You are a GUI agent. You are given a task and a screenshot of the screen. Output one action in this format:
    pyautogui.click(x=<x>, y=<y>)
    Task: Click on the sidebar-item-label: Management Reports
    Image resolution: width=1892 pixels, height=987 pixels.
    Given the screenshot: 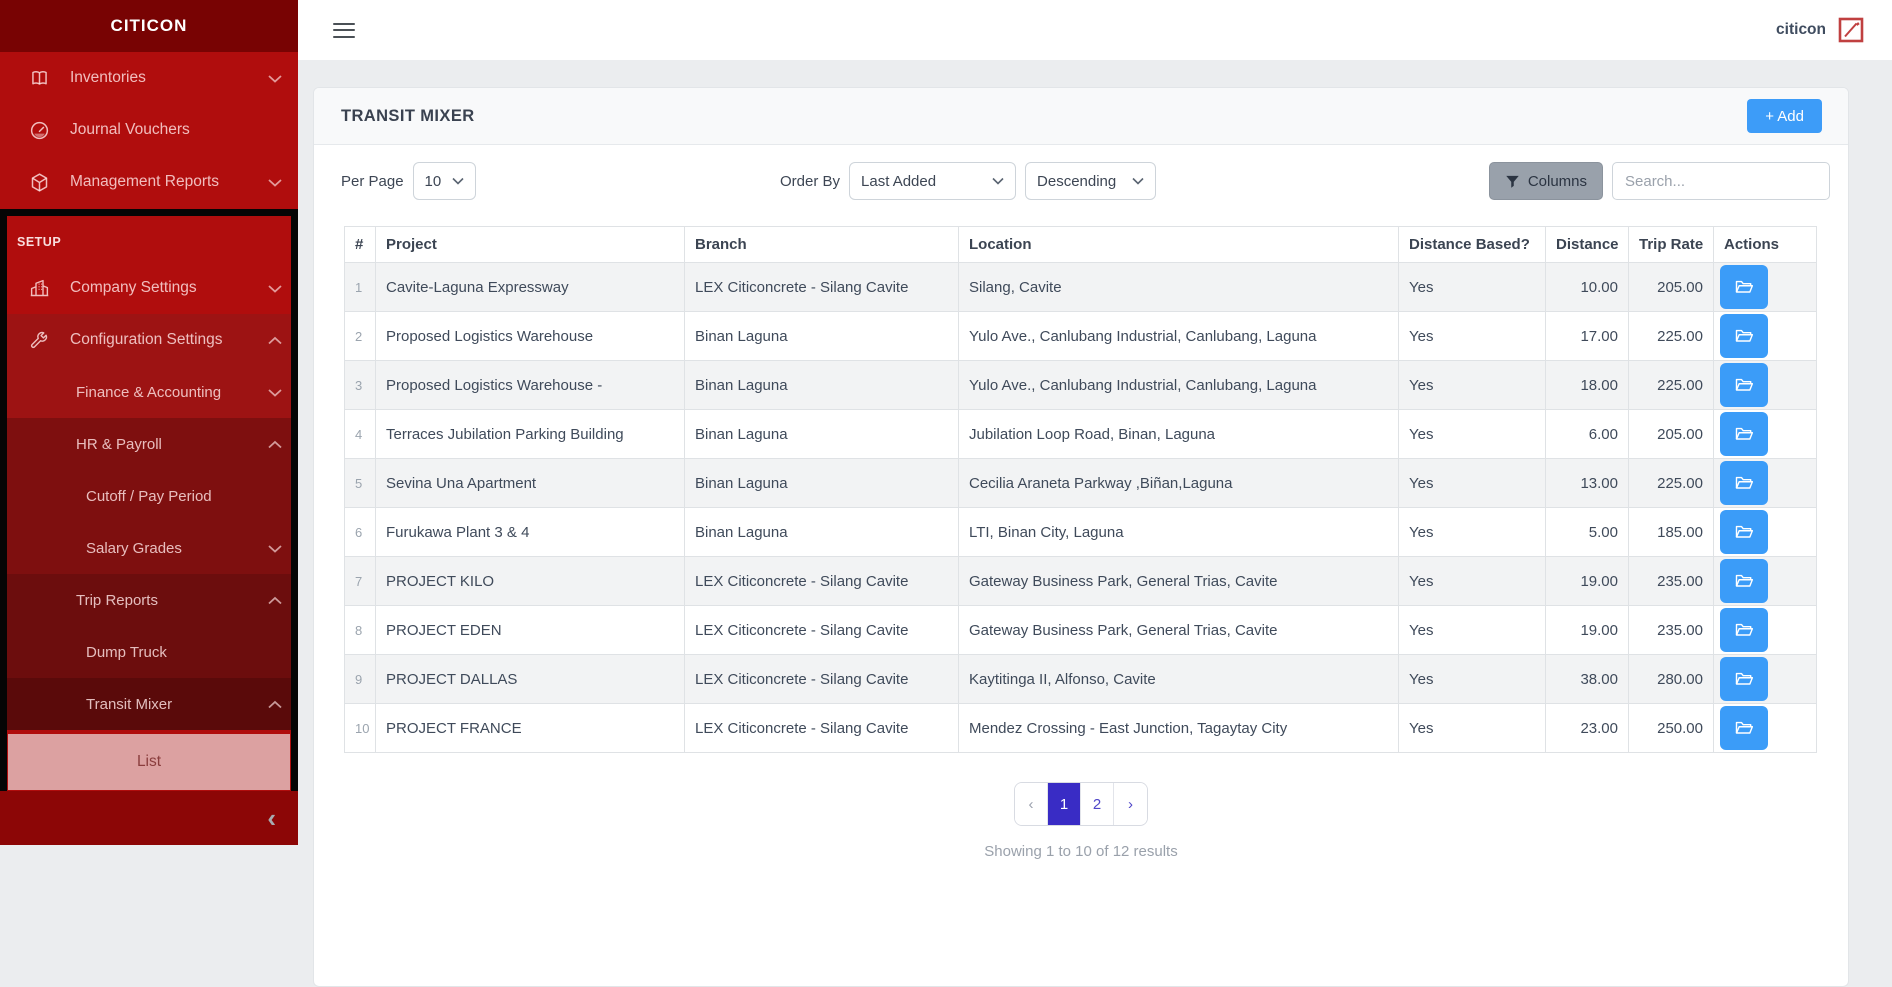 What is the action you would take?
    pyautogui.click(x=145, y=181)
    